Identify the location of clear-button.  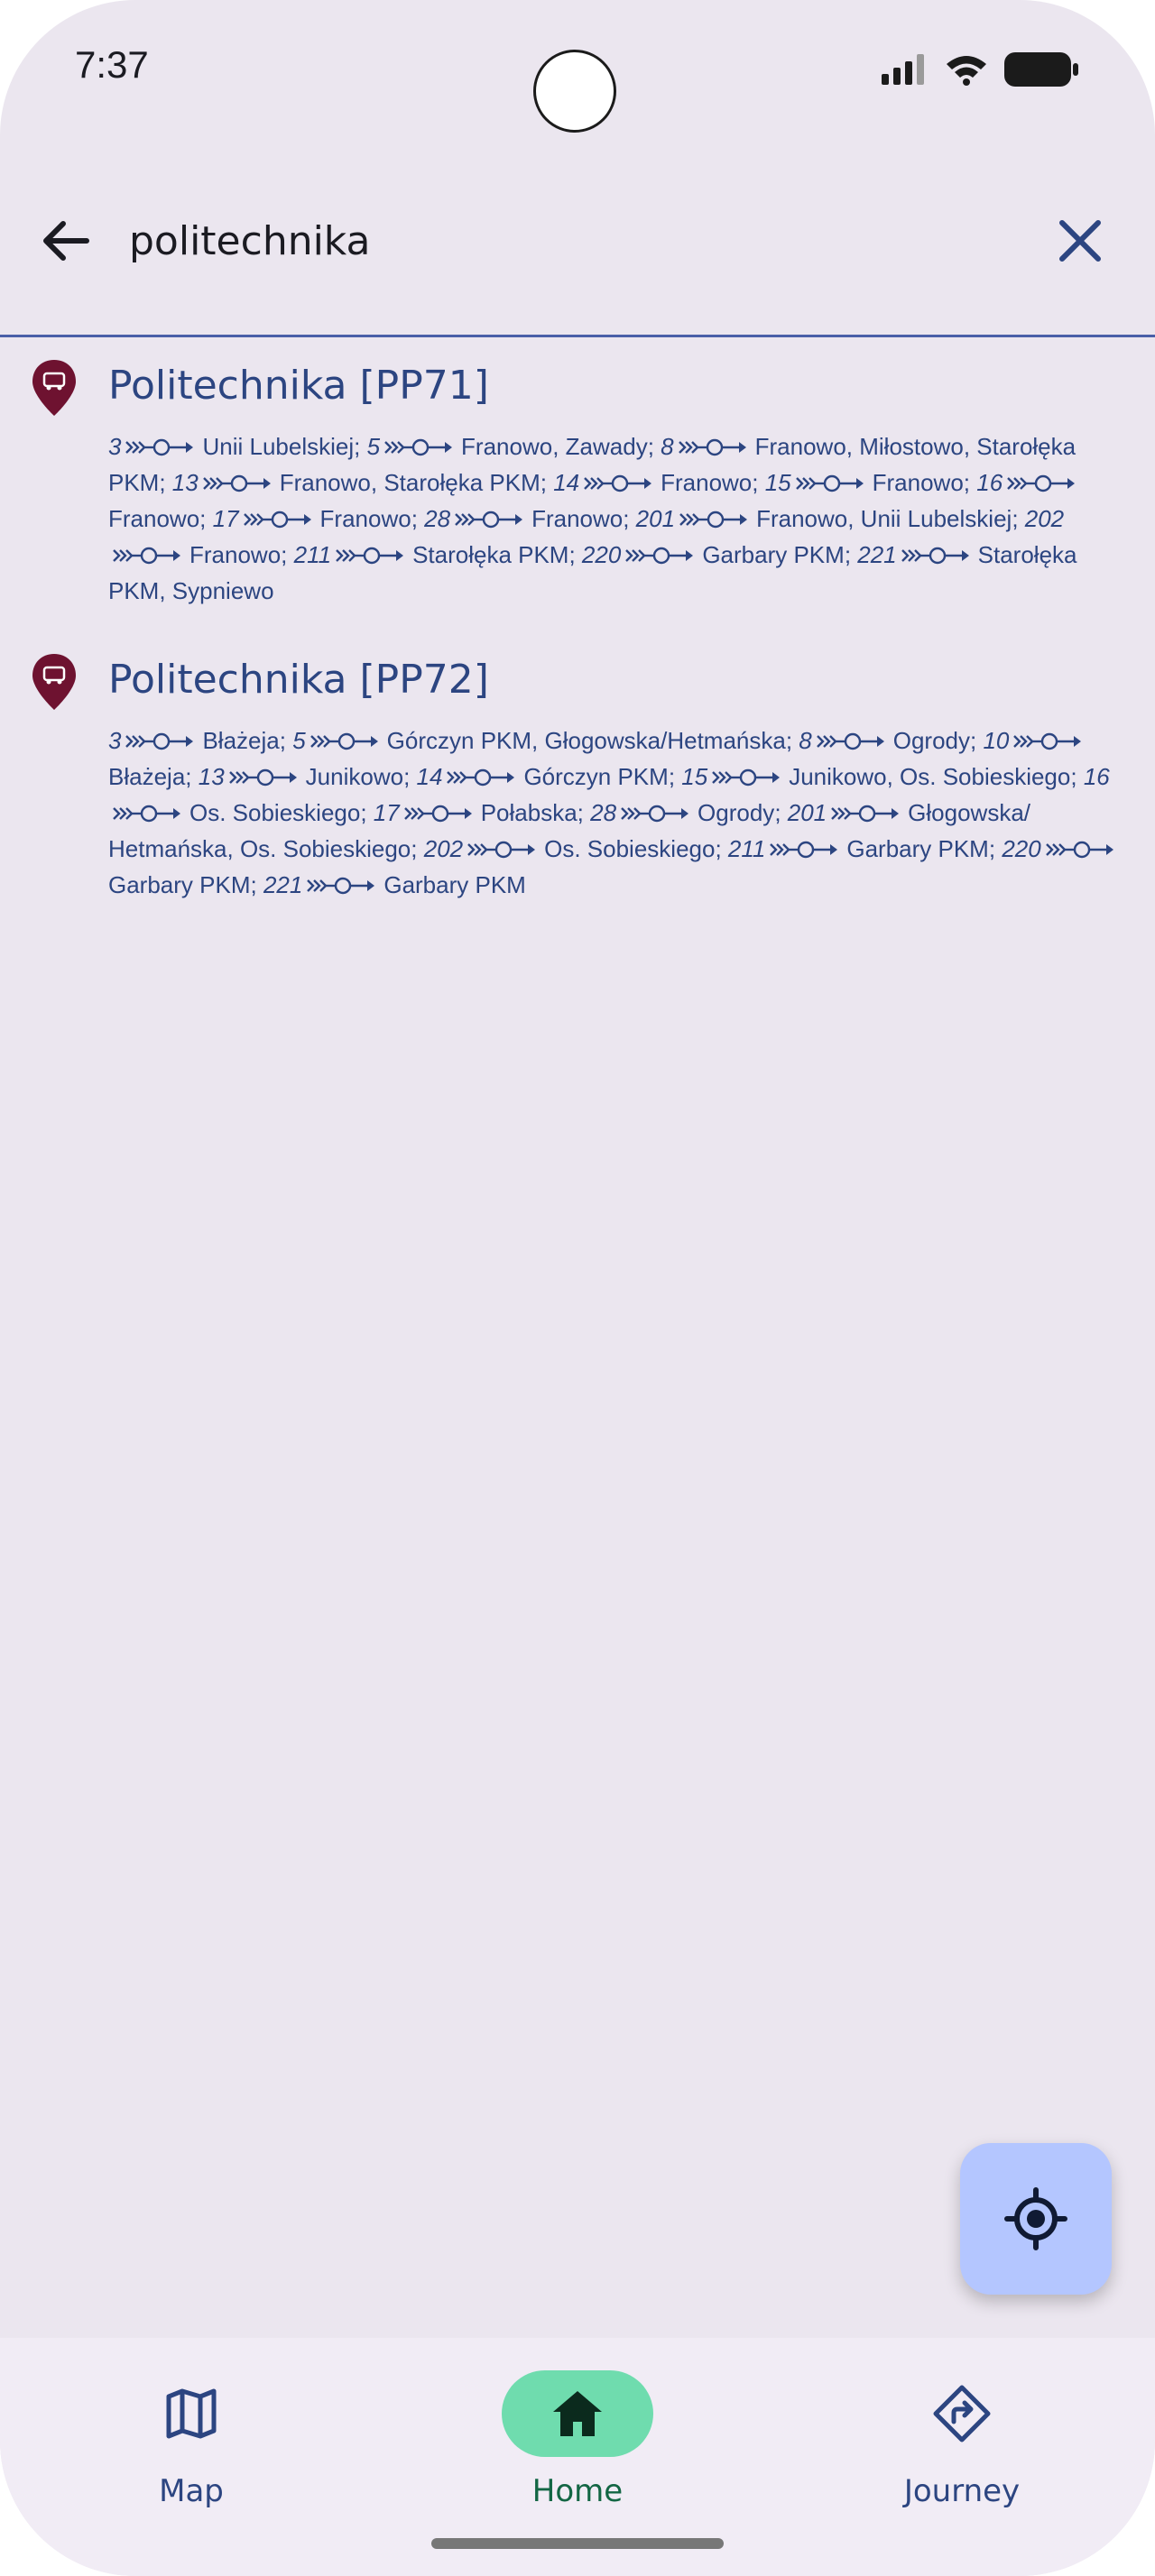
(1080, 241).